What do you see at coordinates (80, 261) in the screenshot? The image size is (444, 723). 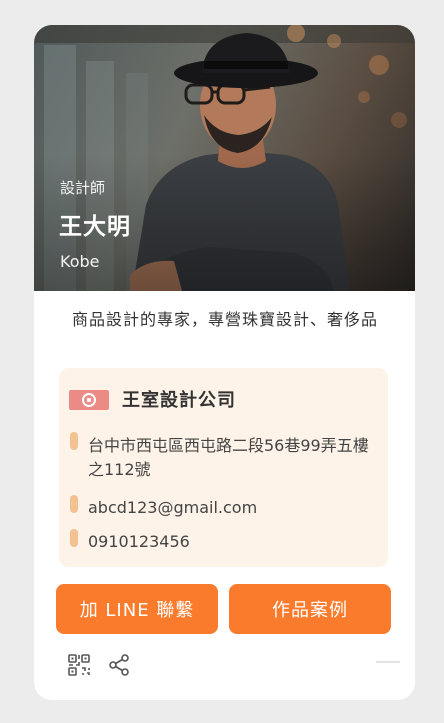 I see `english-name: Kobe` at bounding box center [80, 261].